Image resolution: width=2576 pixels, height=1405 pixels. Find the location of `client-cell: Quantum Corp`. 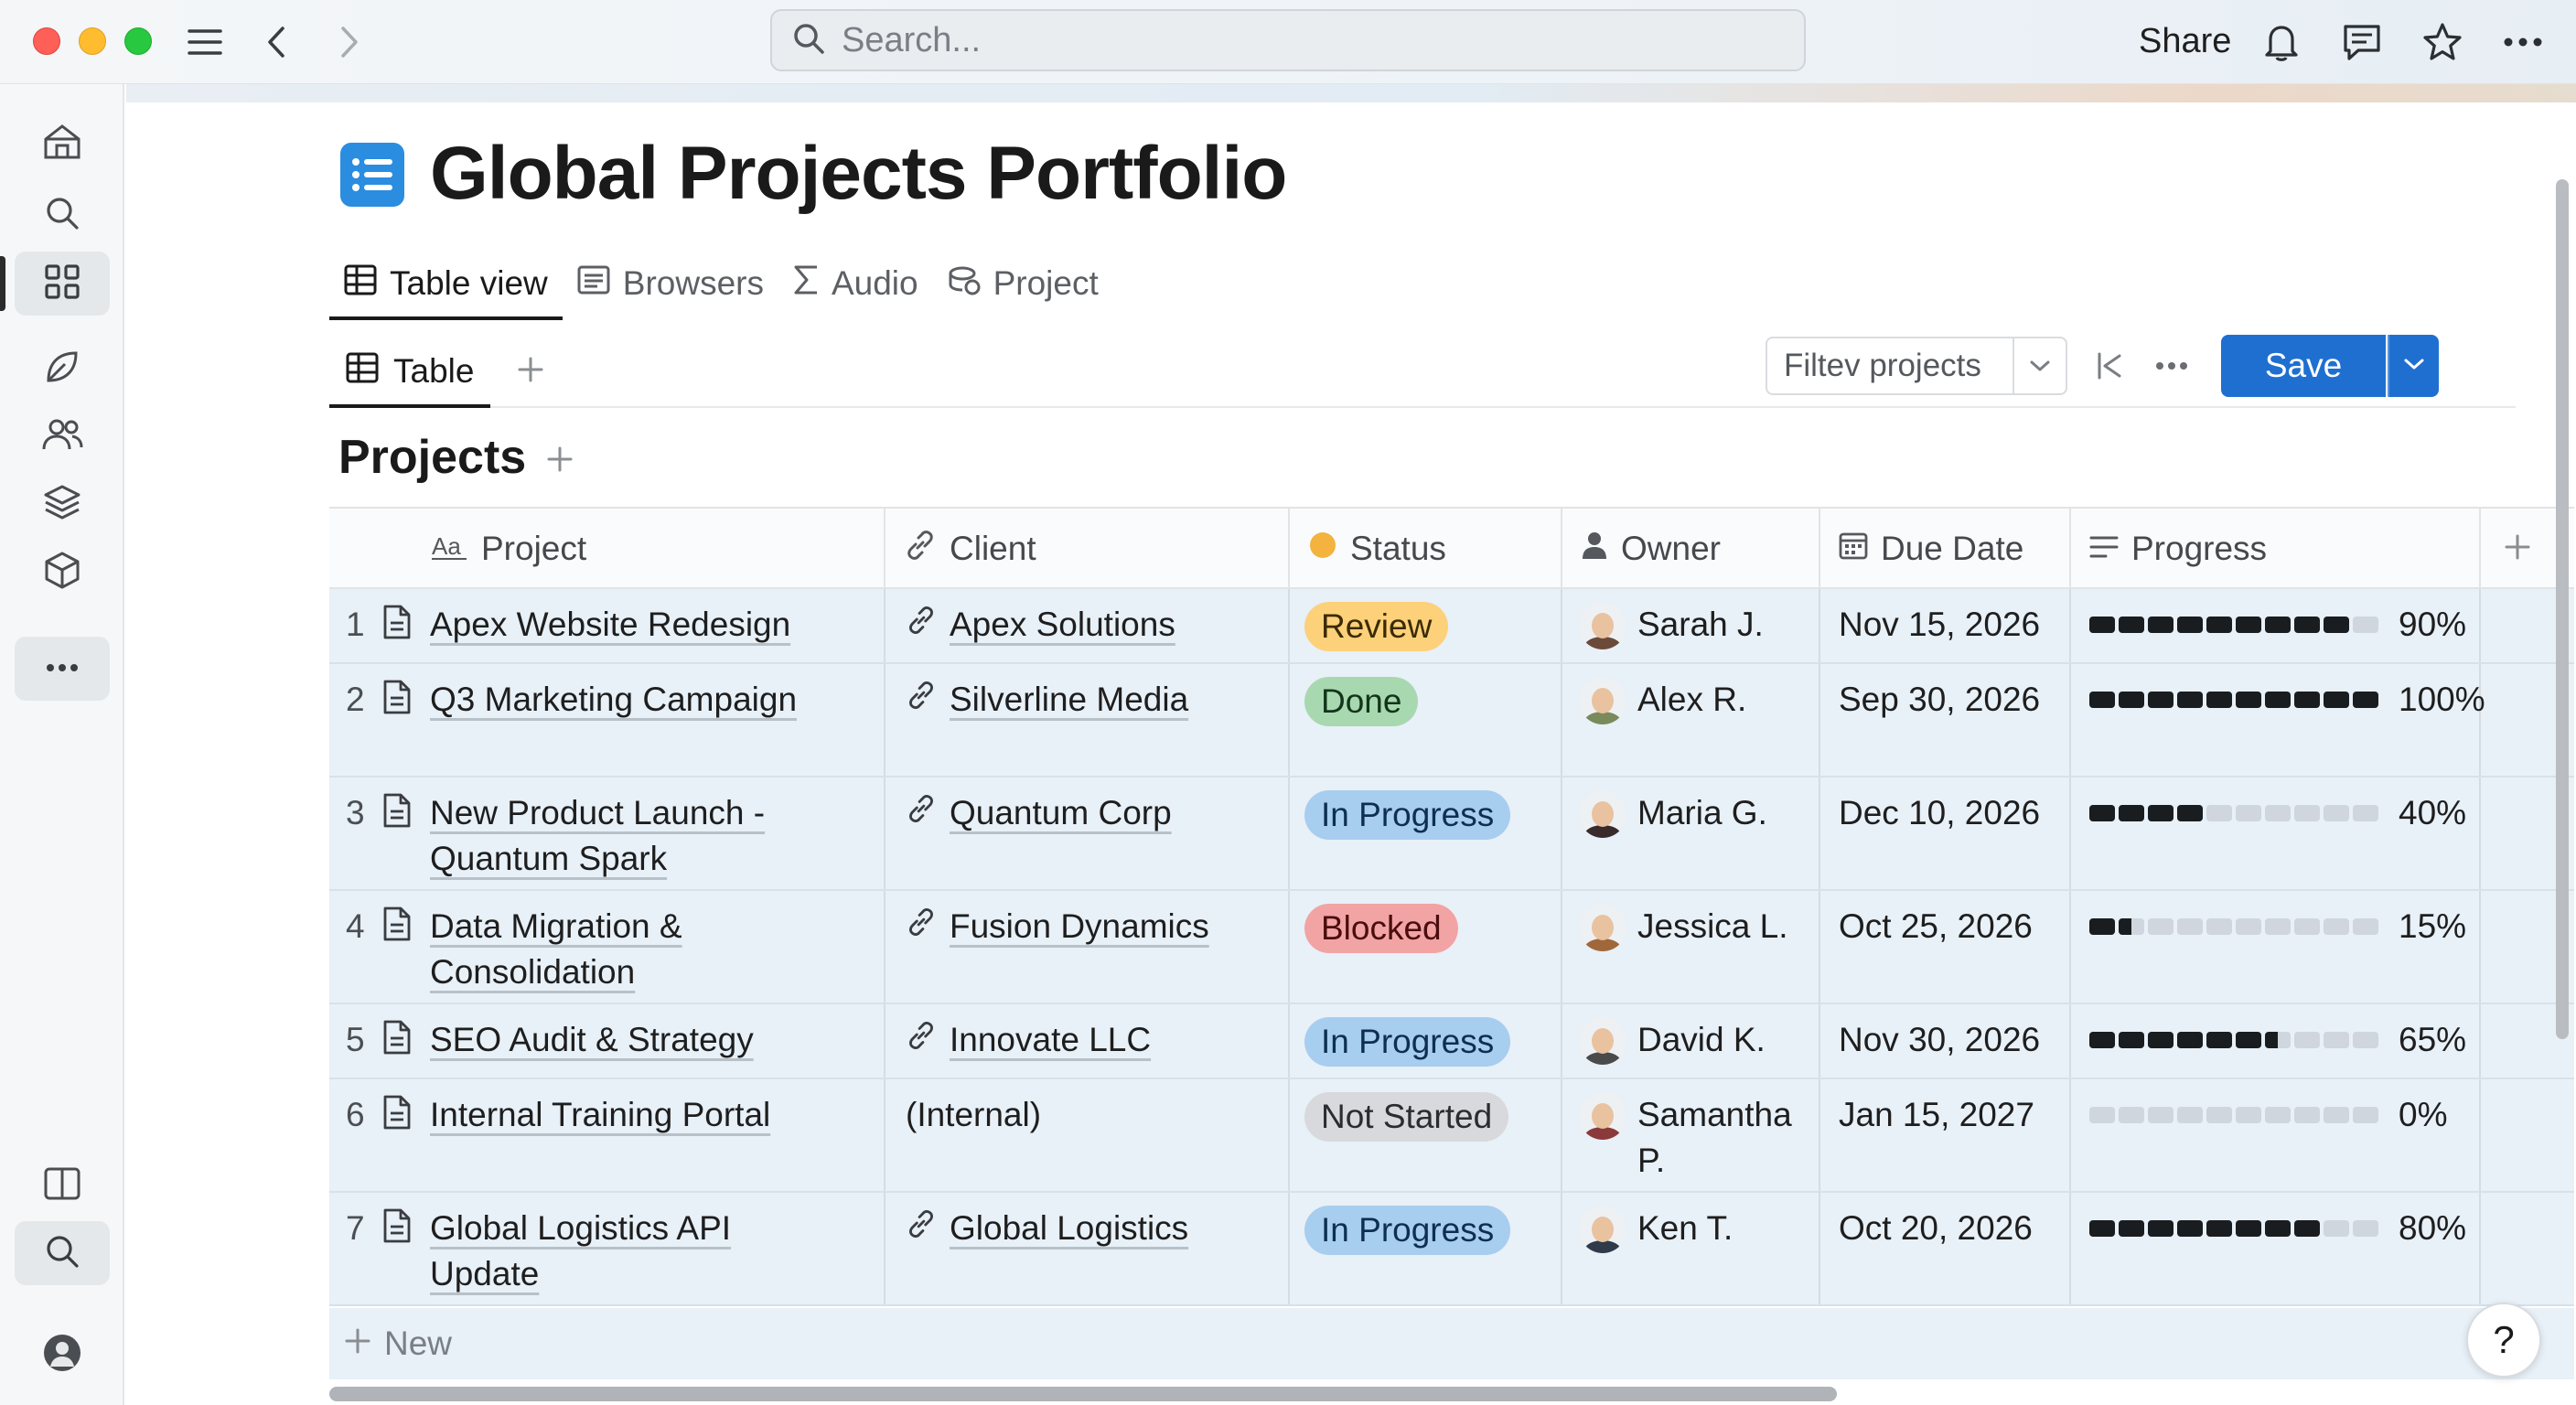

client-cell: Quantum Corp is located at coordinates (1088, 834).